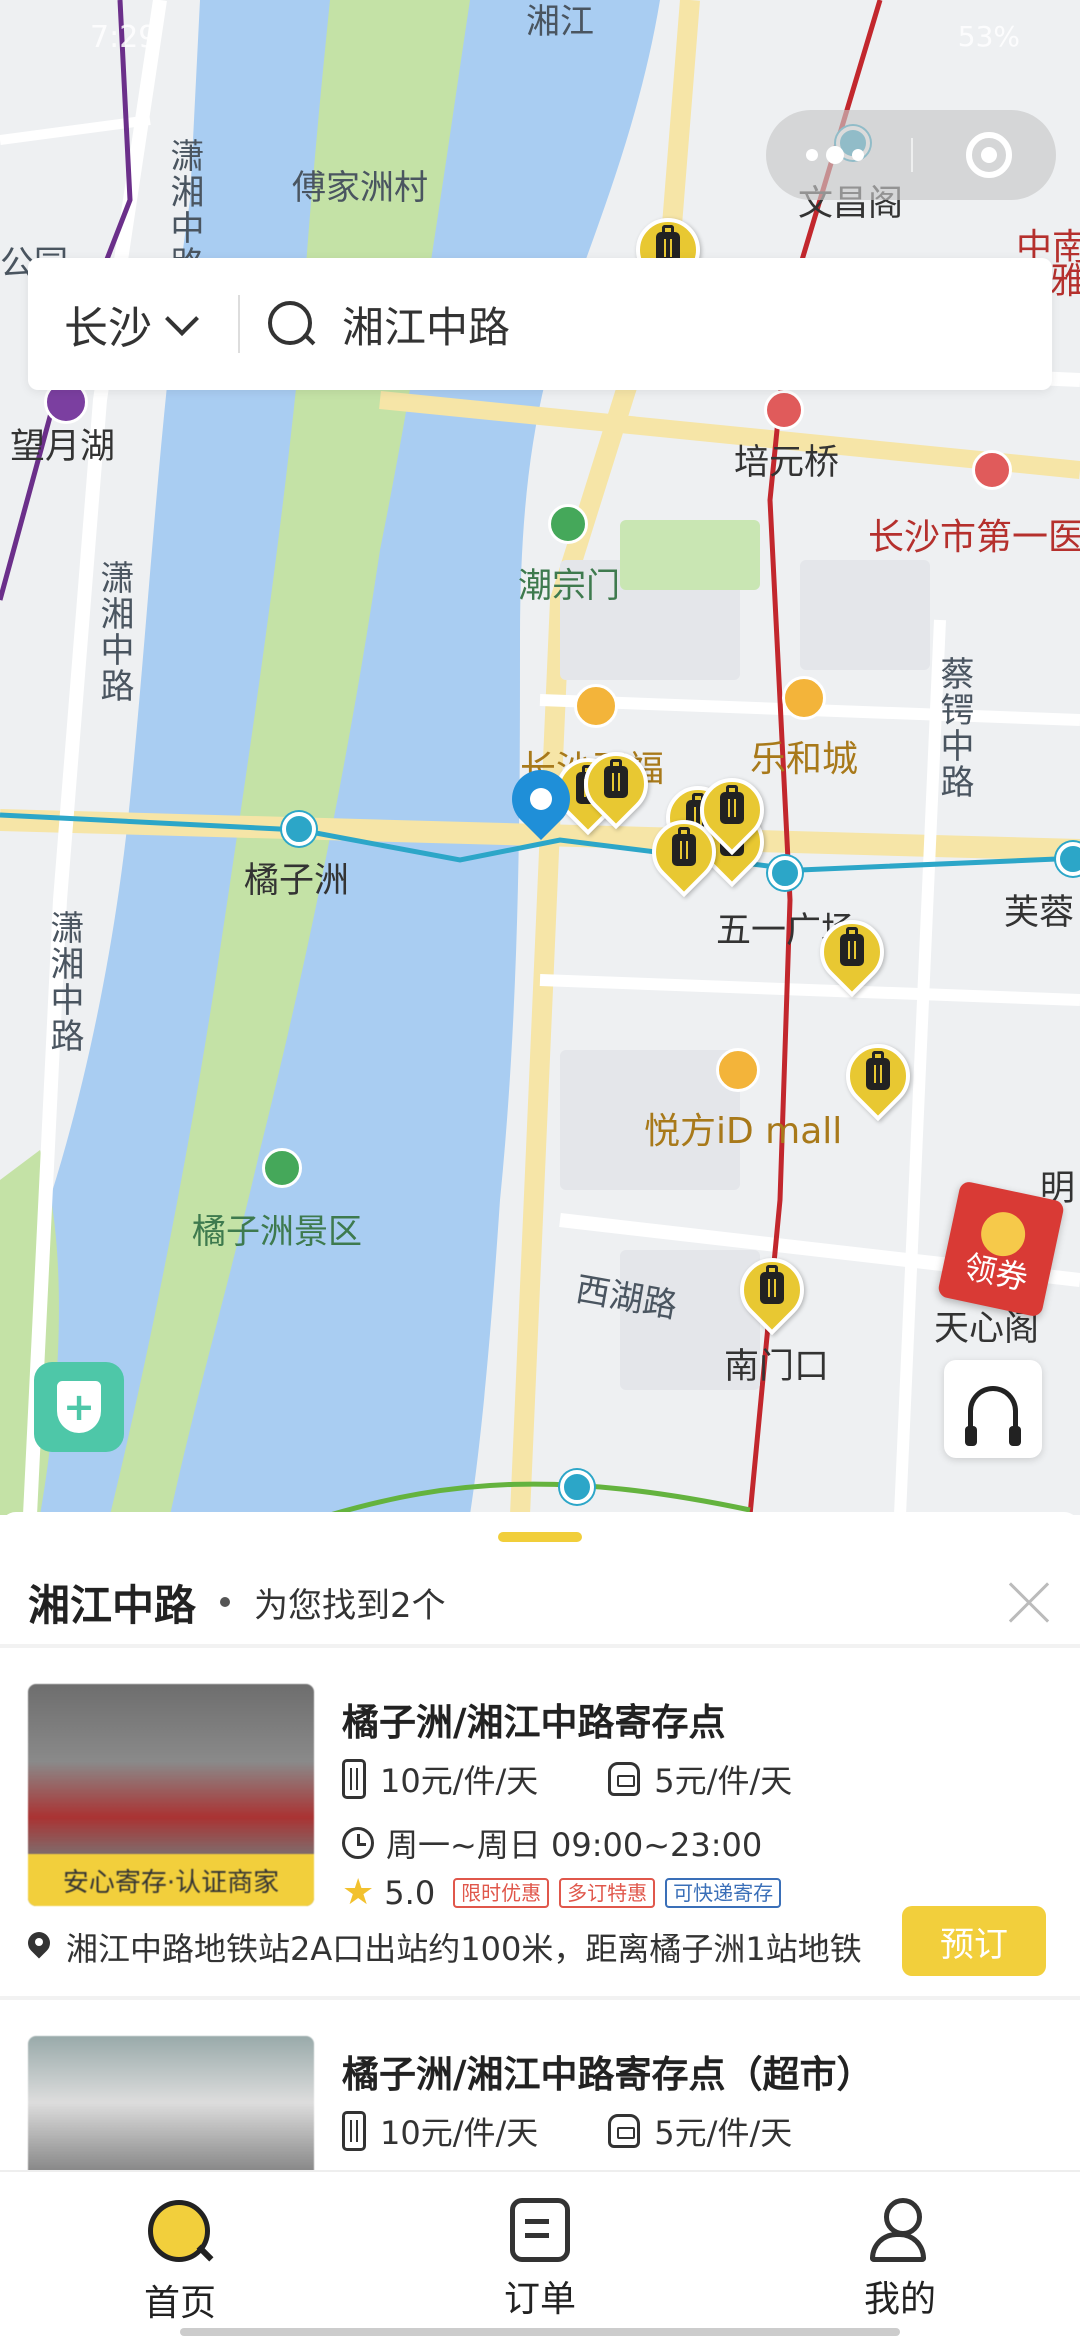 Image resolution: width=1080 pixels, height=2340 pixels. I want to click on listing-title: 橘子洲/湘江中路寄存点（超市）, so click(608, 2074).